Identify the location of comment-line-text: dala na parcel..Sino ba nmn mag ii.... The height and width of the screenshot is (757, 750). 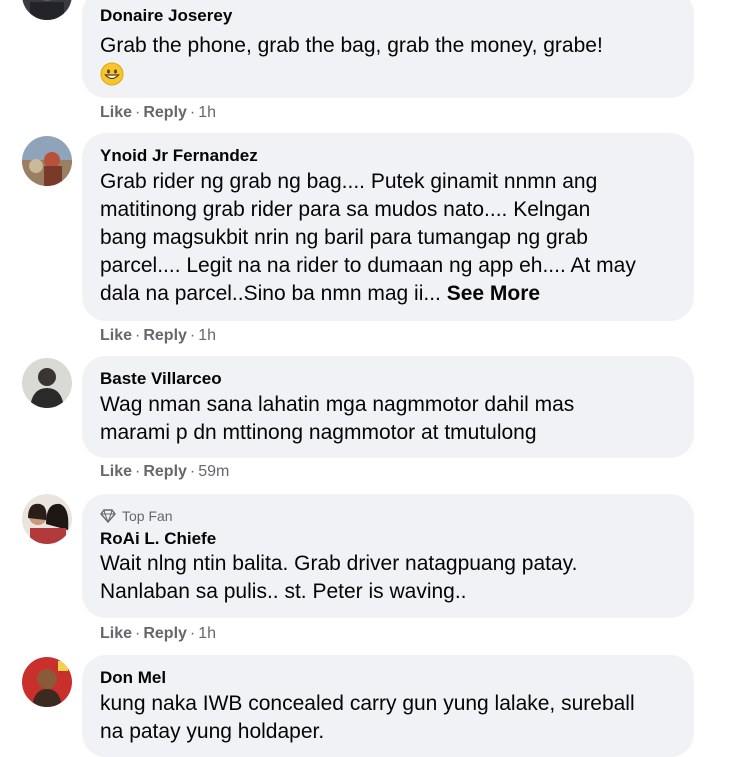
(270, 293).